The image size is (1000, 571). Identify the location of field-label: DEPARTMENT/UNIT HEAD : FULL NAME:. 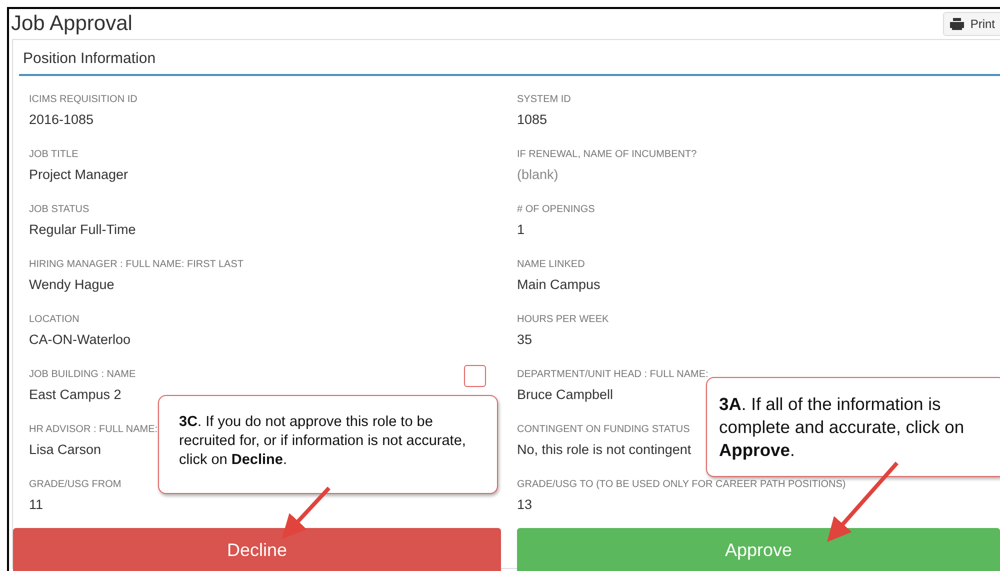
(612, 375).